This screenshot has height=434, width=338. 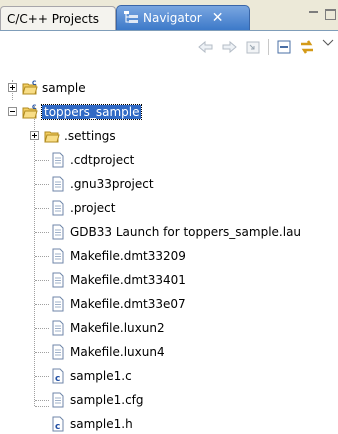 What do you see at coordinates (90, 136) in the screenshot?
I see `tree-item-label: .settings` at bounding box center [90, 136].